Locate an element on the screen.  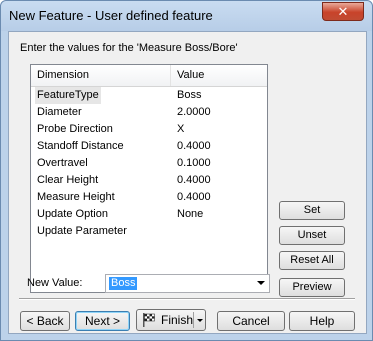
list-row-probe-direction: Probe Direction X is located at coordinates (149, 129).